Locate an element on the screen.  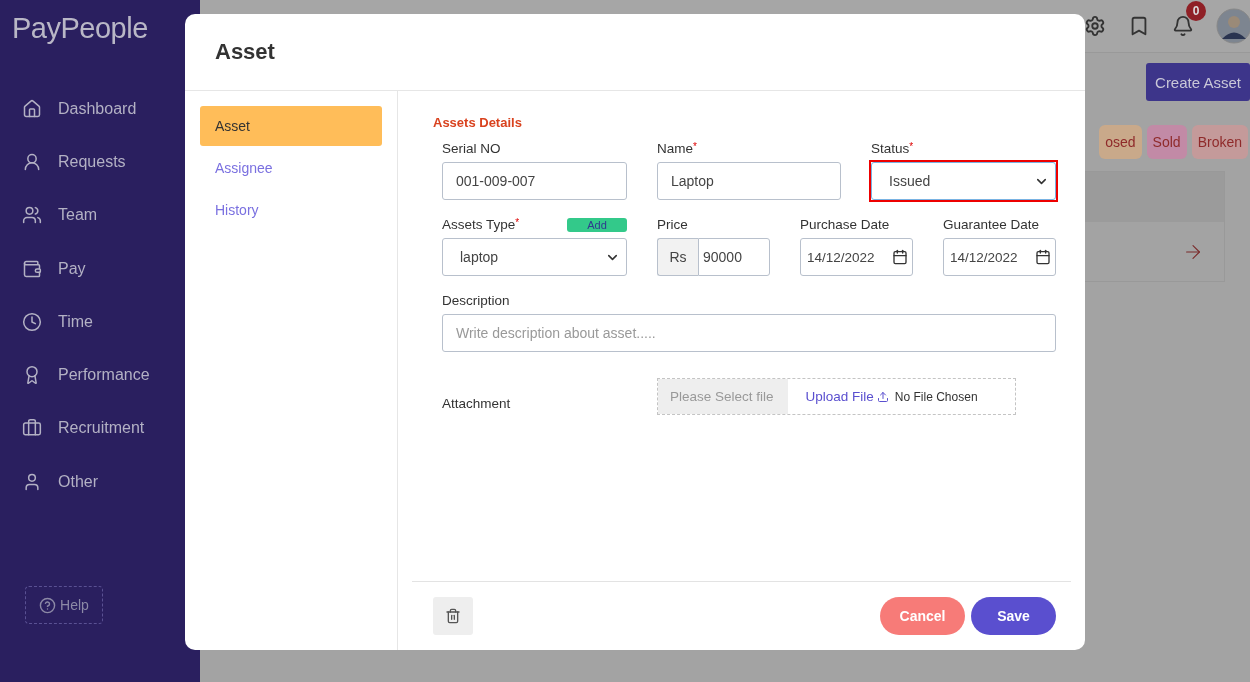
create-asset-button: Create Asset is located at coordinates (1198, 82).